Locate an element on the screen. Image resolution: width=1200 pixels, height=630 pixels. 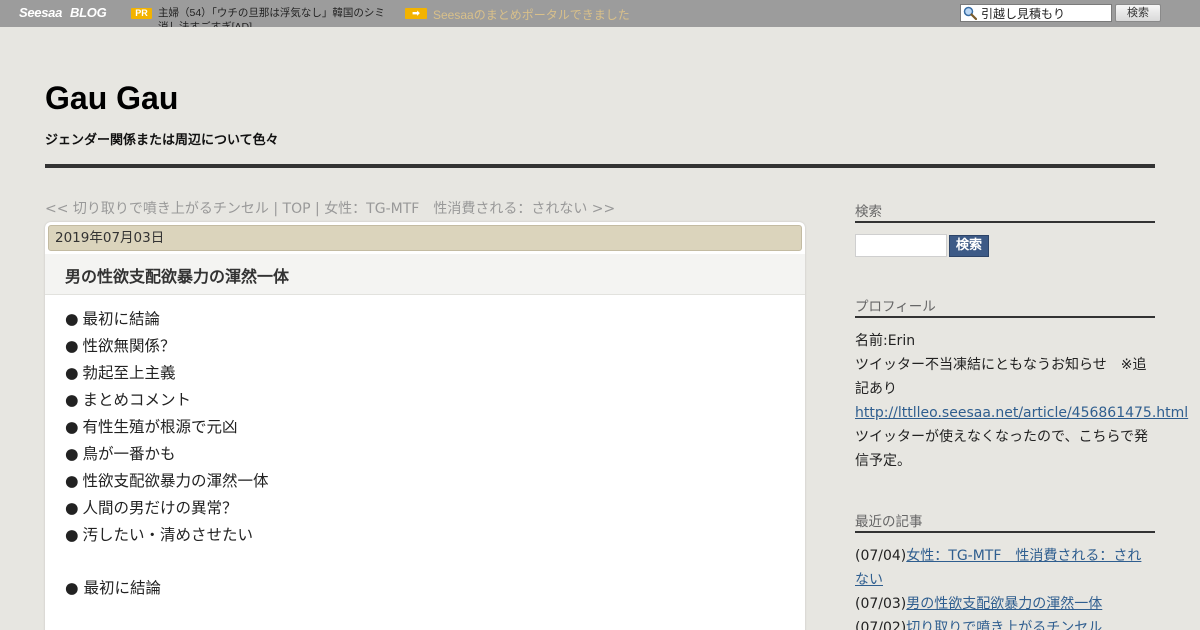
sidebar-search-heading: 検索 is located at coordinates (1005, 211).